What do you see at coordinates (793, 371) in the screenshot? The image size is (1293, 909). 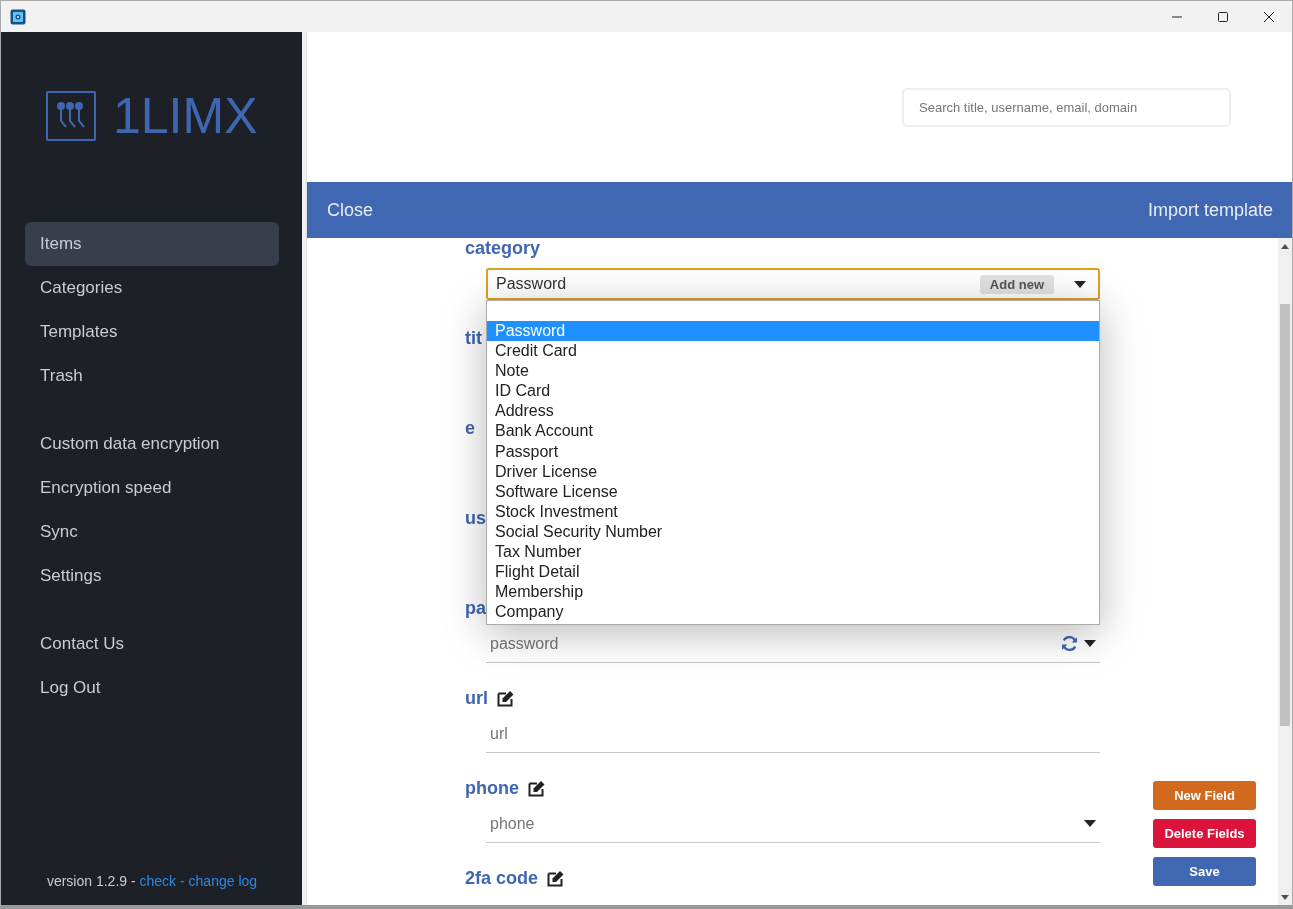 I see `dropdown-option: Note` at bounding box center [793, 371].